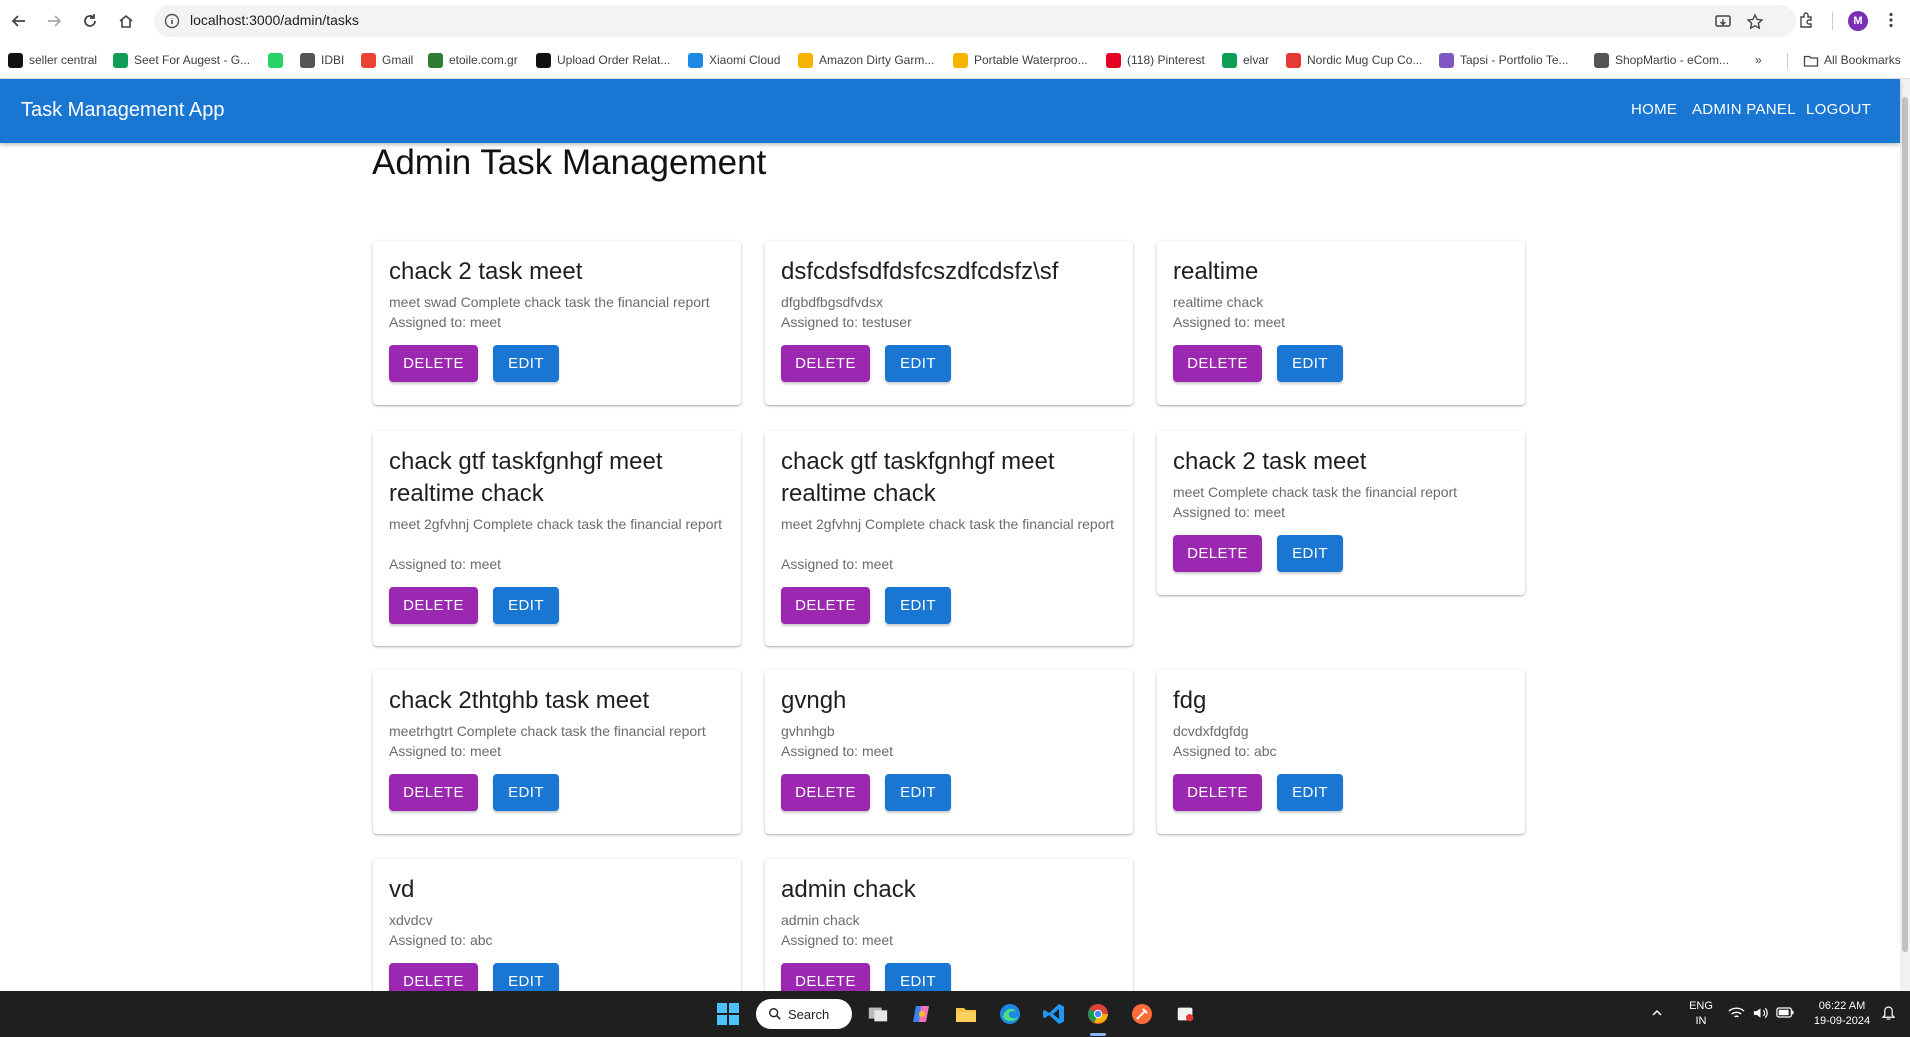 The width and height of the screenshot is (1910, 1037). I want to click on more-bookmarks-label: », so click(1758, 60).